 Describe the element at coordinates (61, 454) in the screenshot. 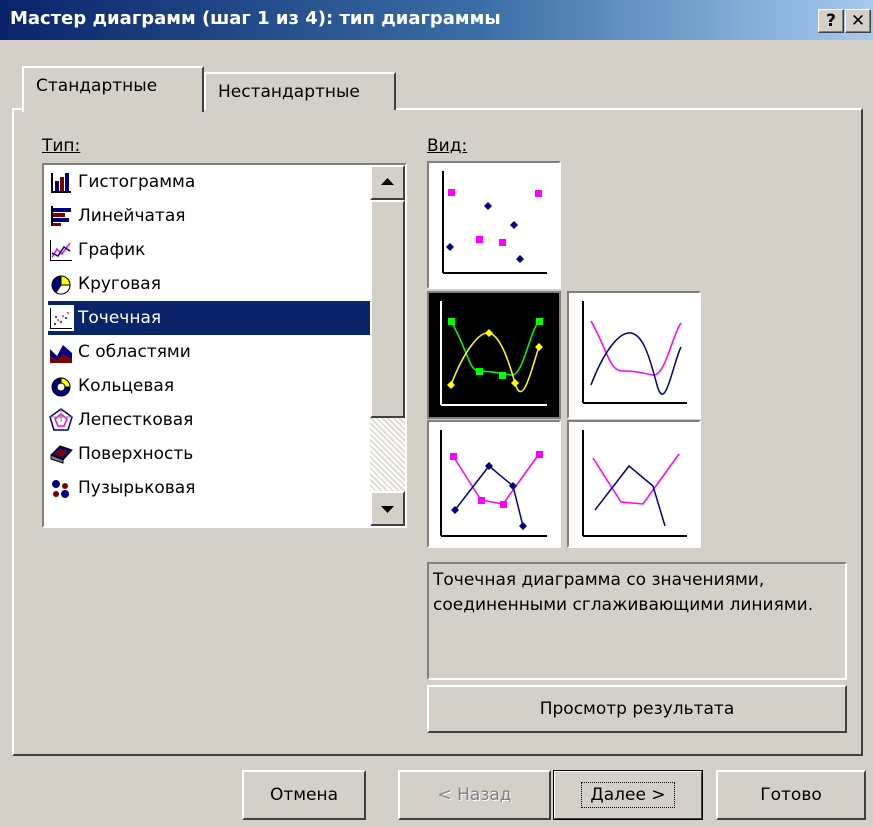

I see `surface-chart-icon` at that location.